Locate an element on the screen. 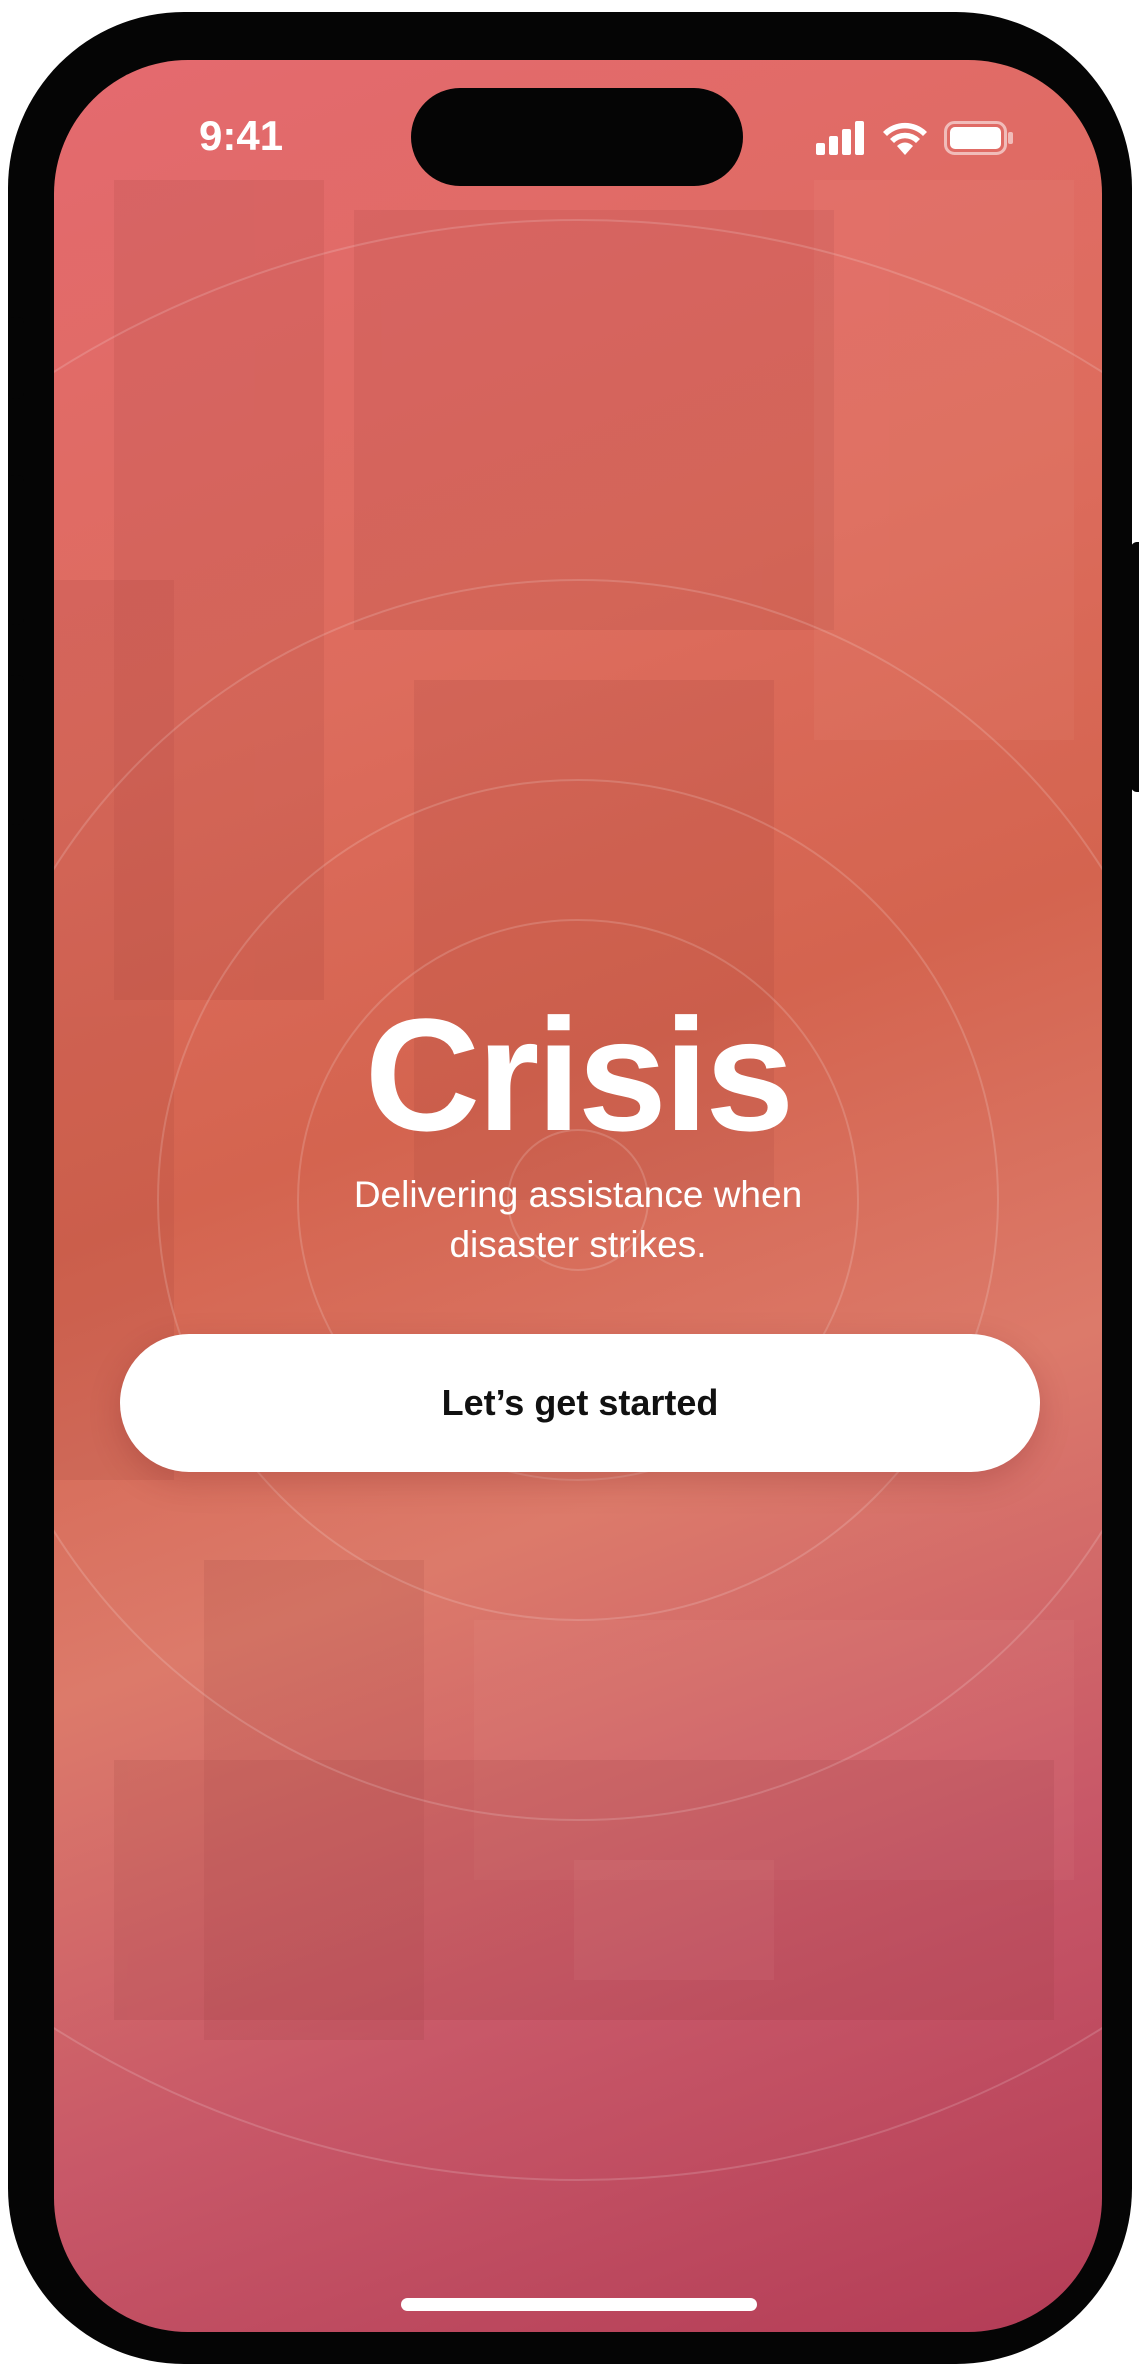 The image size is (1139, 2367). action-button is located at coordinates (16, 358).